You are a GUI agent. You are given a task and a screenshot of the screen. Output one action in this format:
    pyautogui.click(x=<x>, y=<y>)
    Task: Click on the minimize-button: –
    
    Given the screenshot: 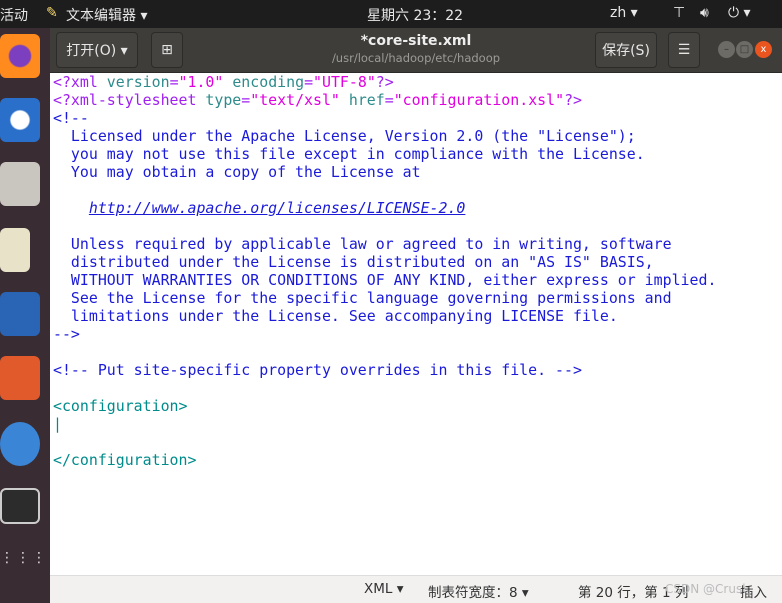 What is the action you would take?
    pyautogui.click(x=726, y=49)
    